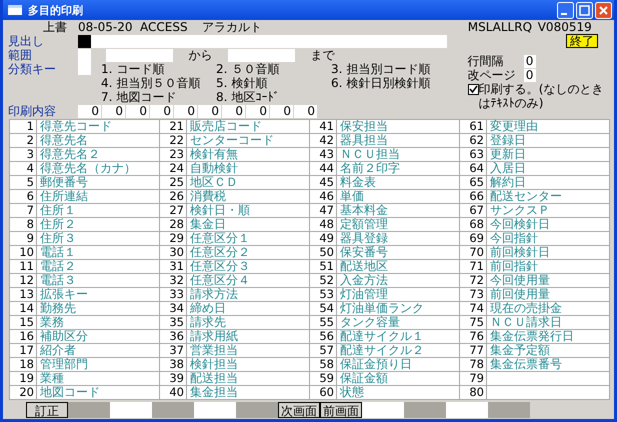 This screenshot has width=617, height=422. What do you see at coordinates (62, 182) in the screenshot?
I see `item-label: 郵便番号` at bounding box center [62, 182].